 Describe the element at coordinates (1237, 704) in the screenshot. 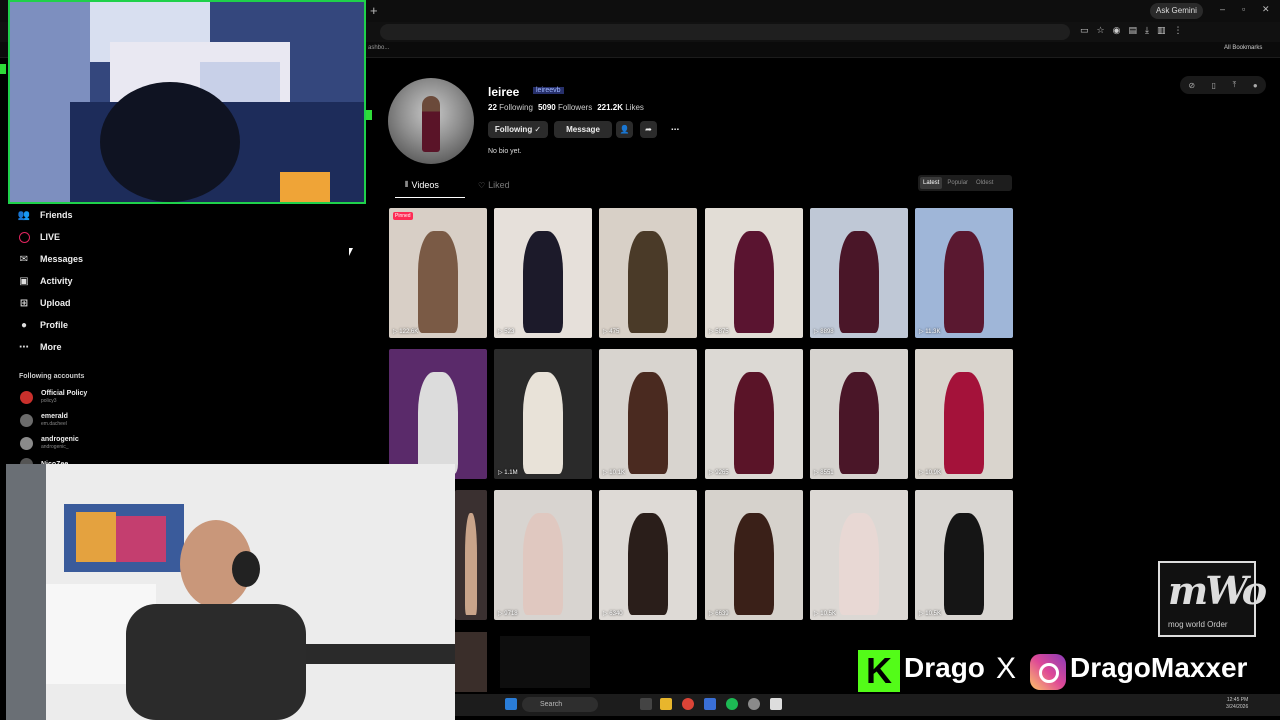

I see `taskbar-clock: 12:45 PM 3/24/2026` at that location.